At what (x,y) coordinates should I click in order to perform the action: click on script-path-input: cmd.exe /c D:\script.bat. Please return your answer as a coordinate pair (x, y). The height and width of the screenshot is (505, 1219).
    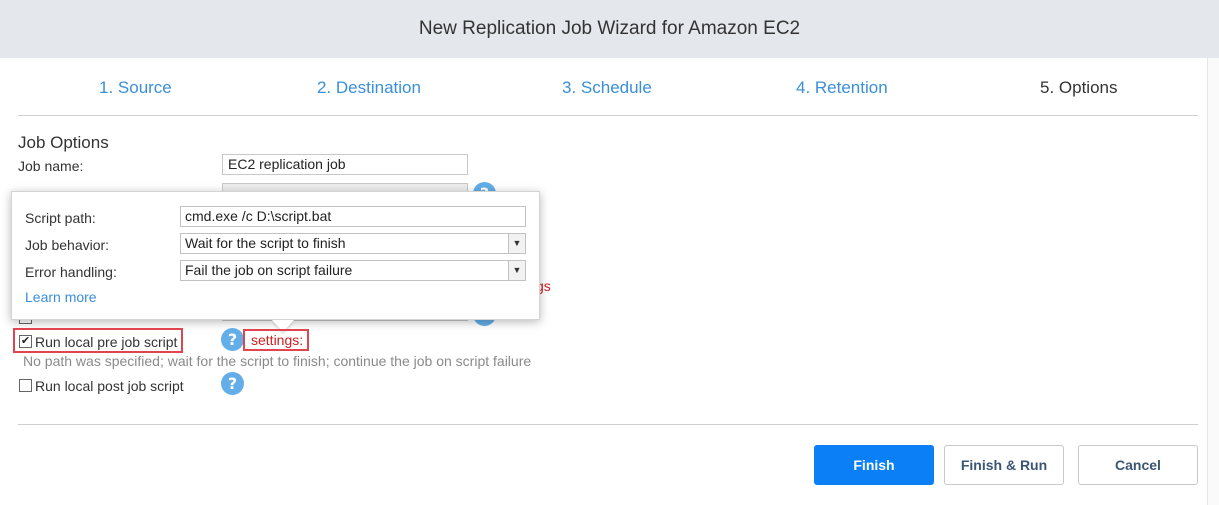
    Looking at the image, I should click on (353, 216).